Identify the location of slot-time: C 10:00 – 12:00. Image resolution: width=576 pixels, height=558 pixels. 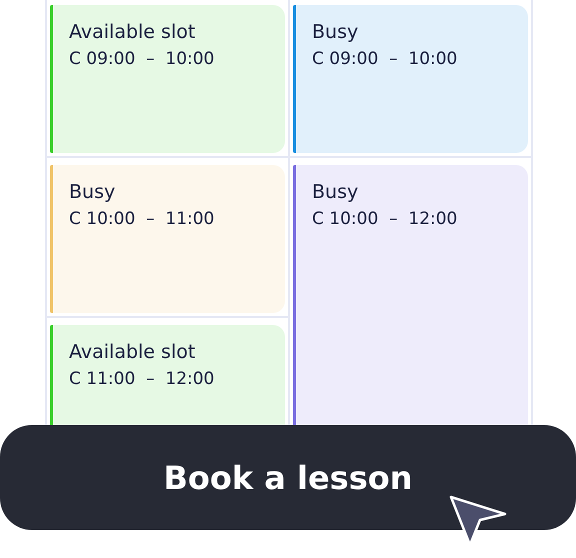
(385, 219).